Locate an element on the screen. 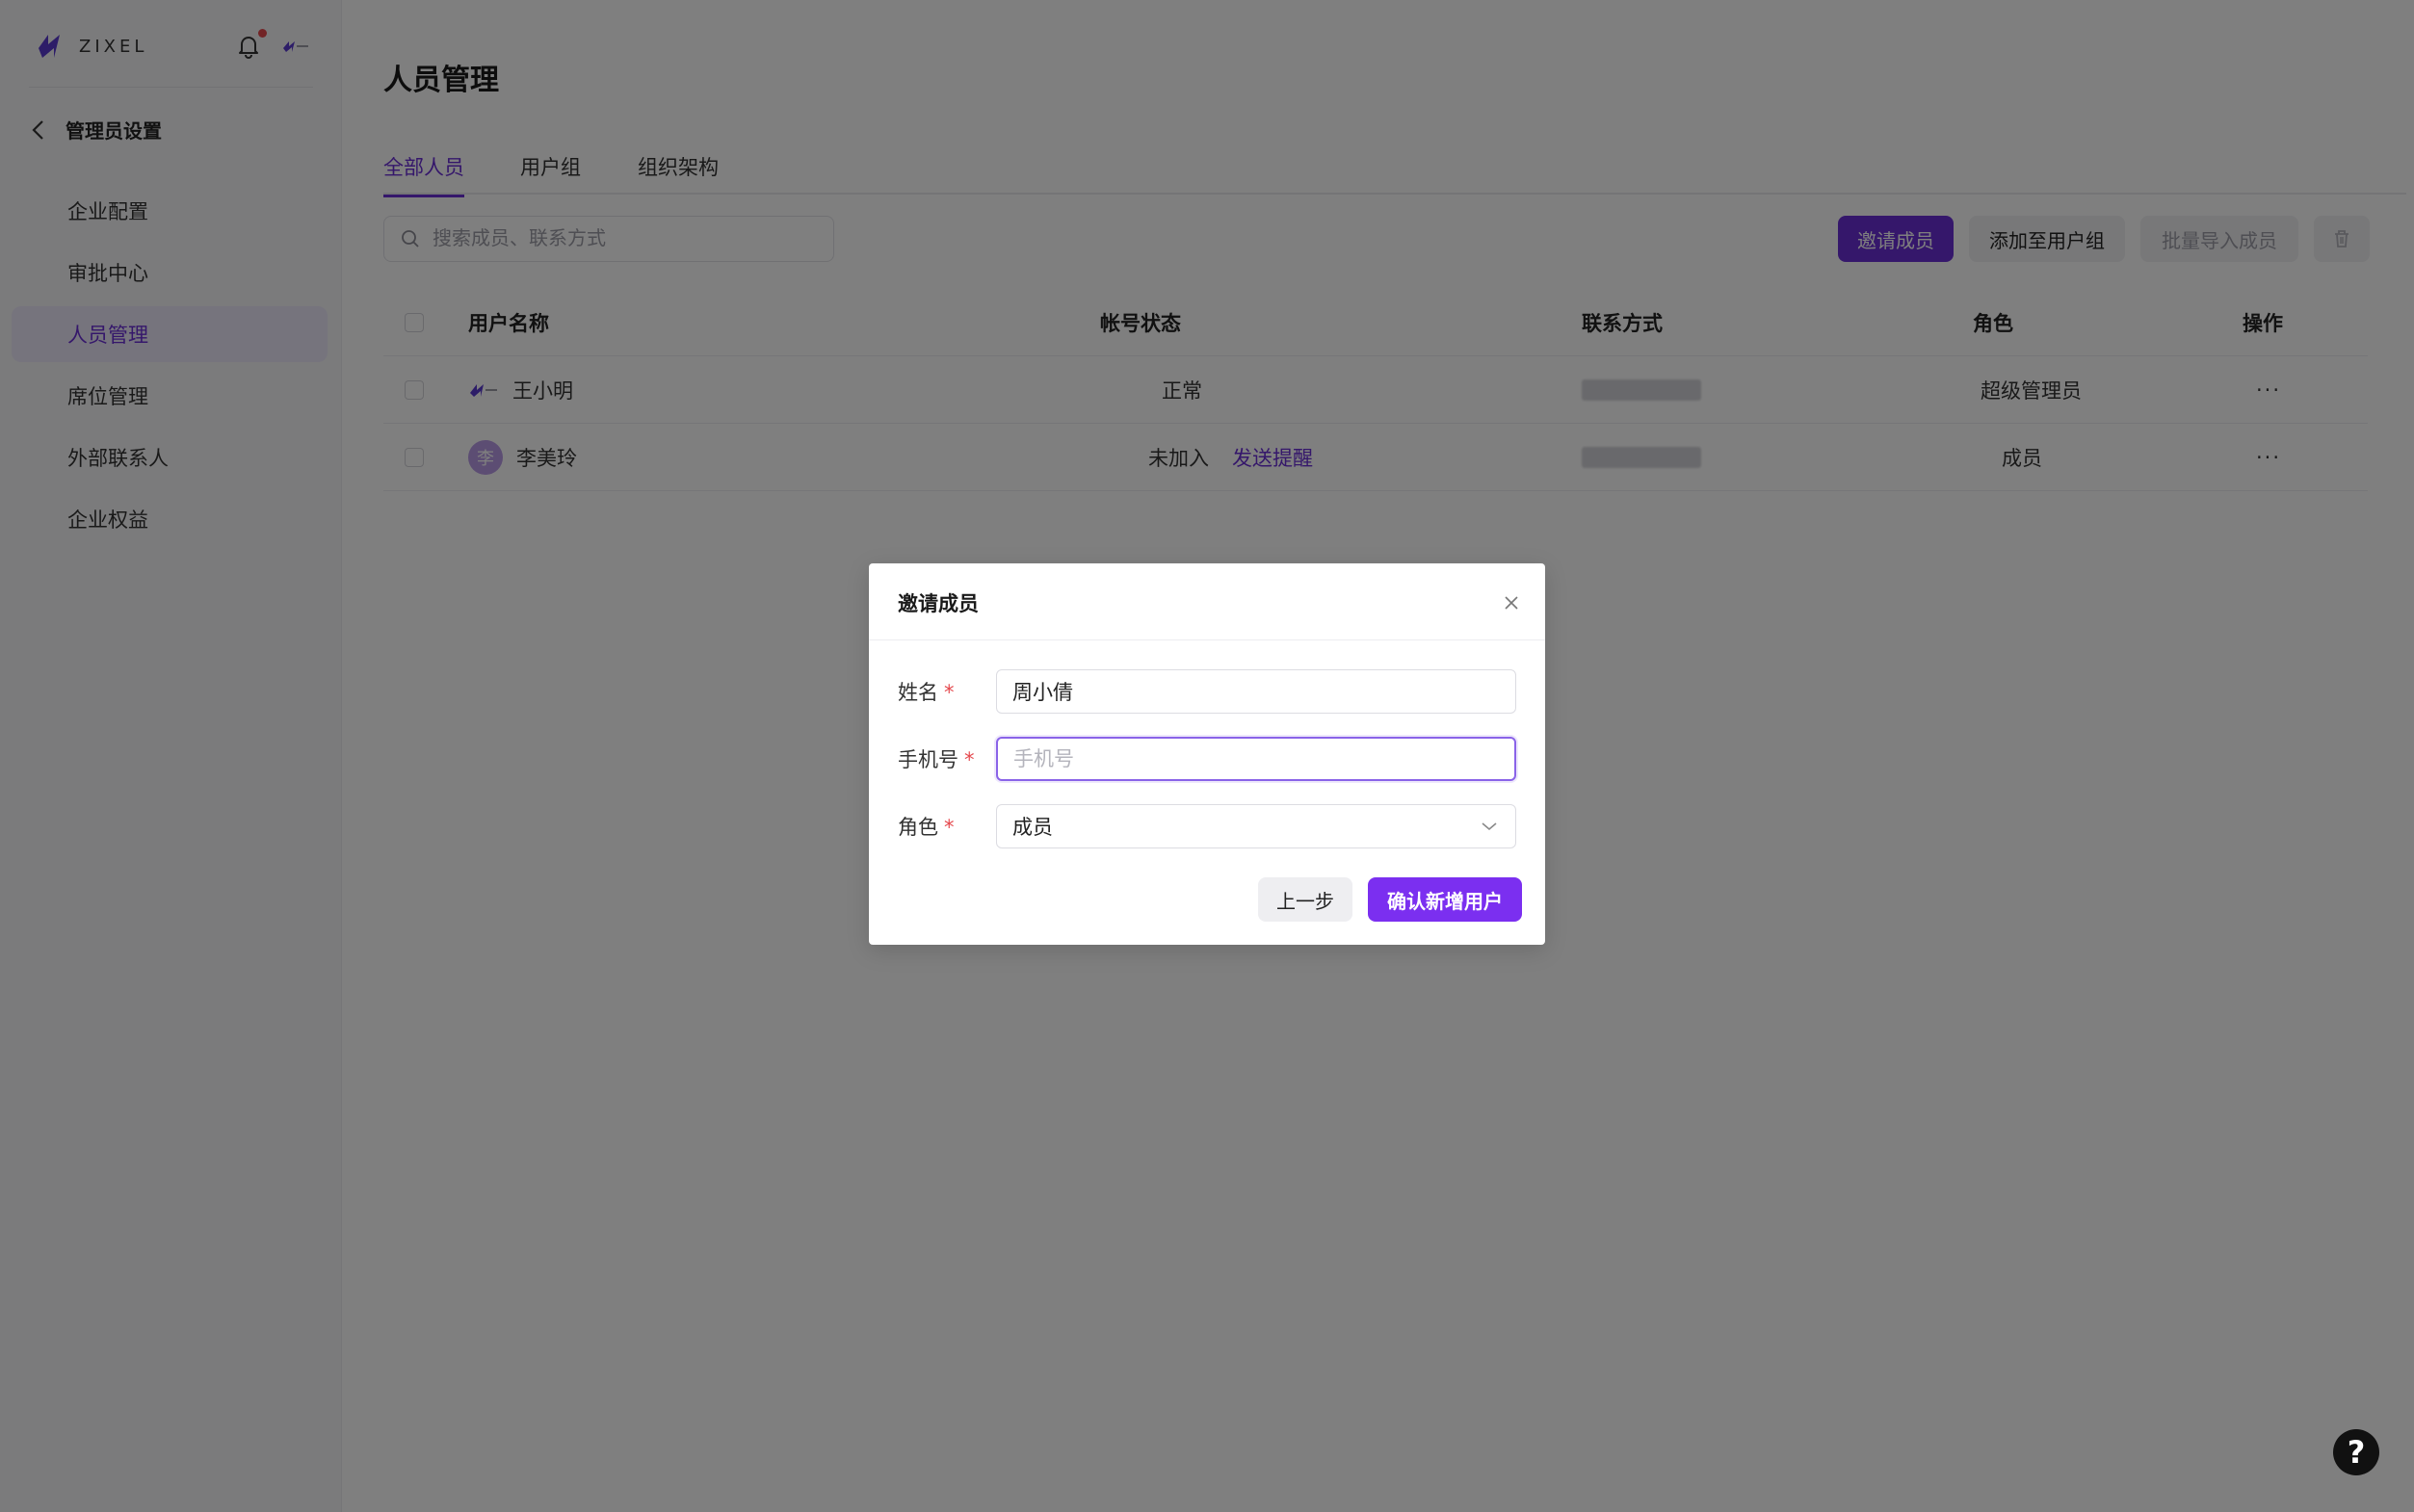  role-label: 角色 * is located at coordinates (947, 826).